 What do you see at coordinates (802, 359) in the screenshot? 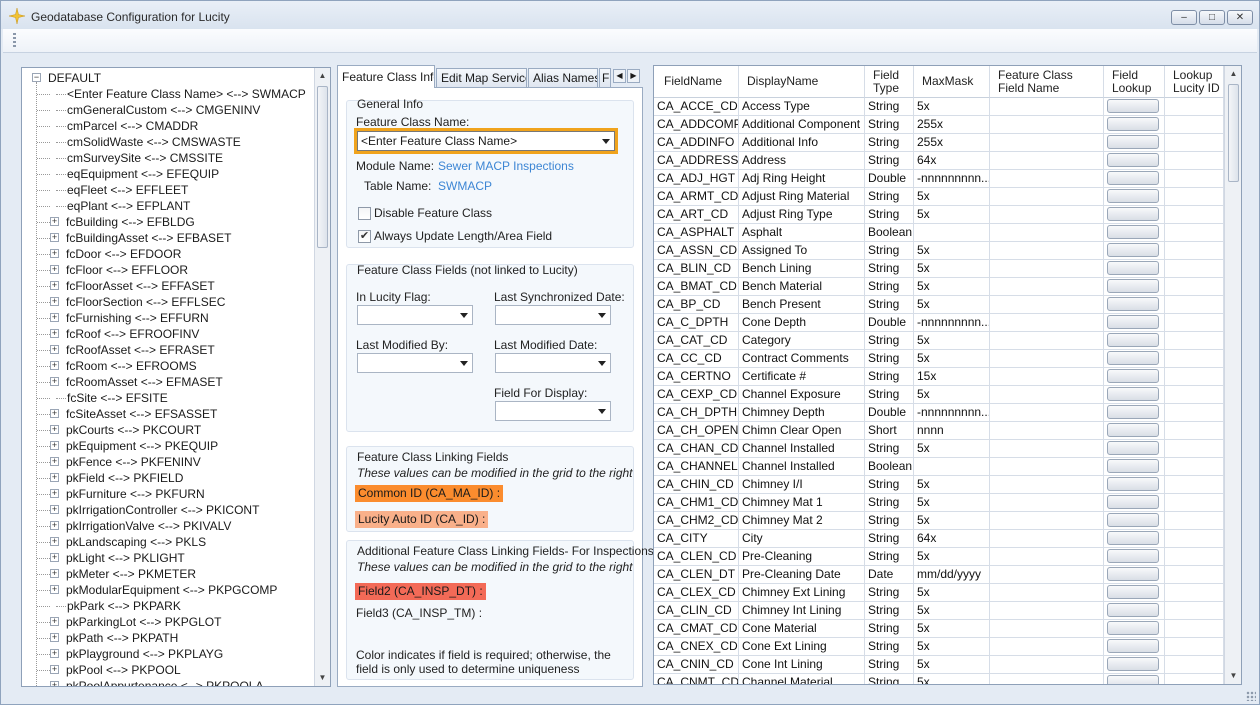
I see `grid-cell: Contract Comments` at bounding box center [802, 359].